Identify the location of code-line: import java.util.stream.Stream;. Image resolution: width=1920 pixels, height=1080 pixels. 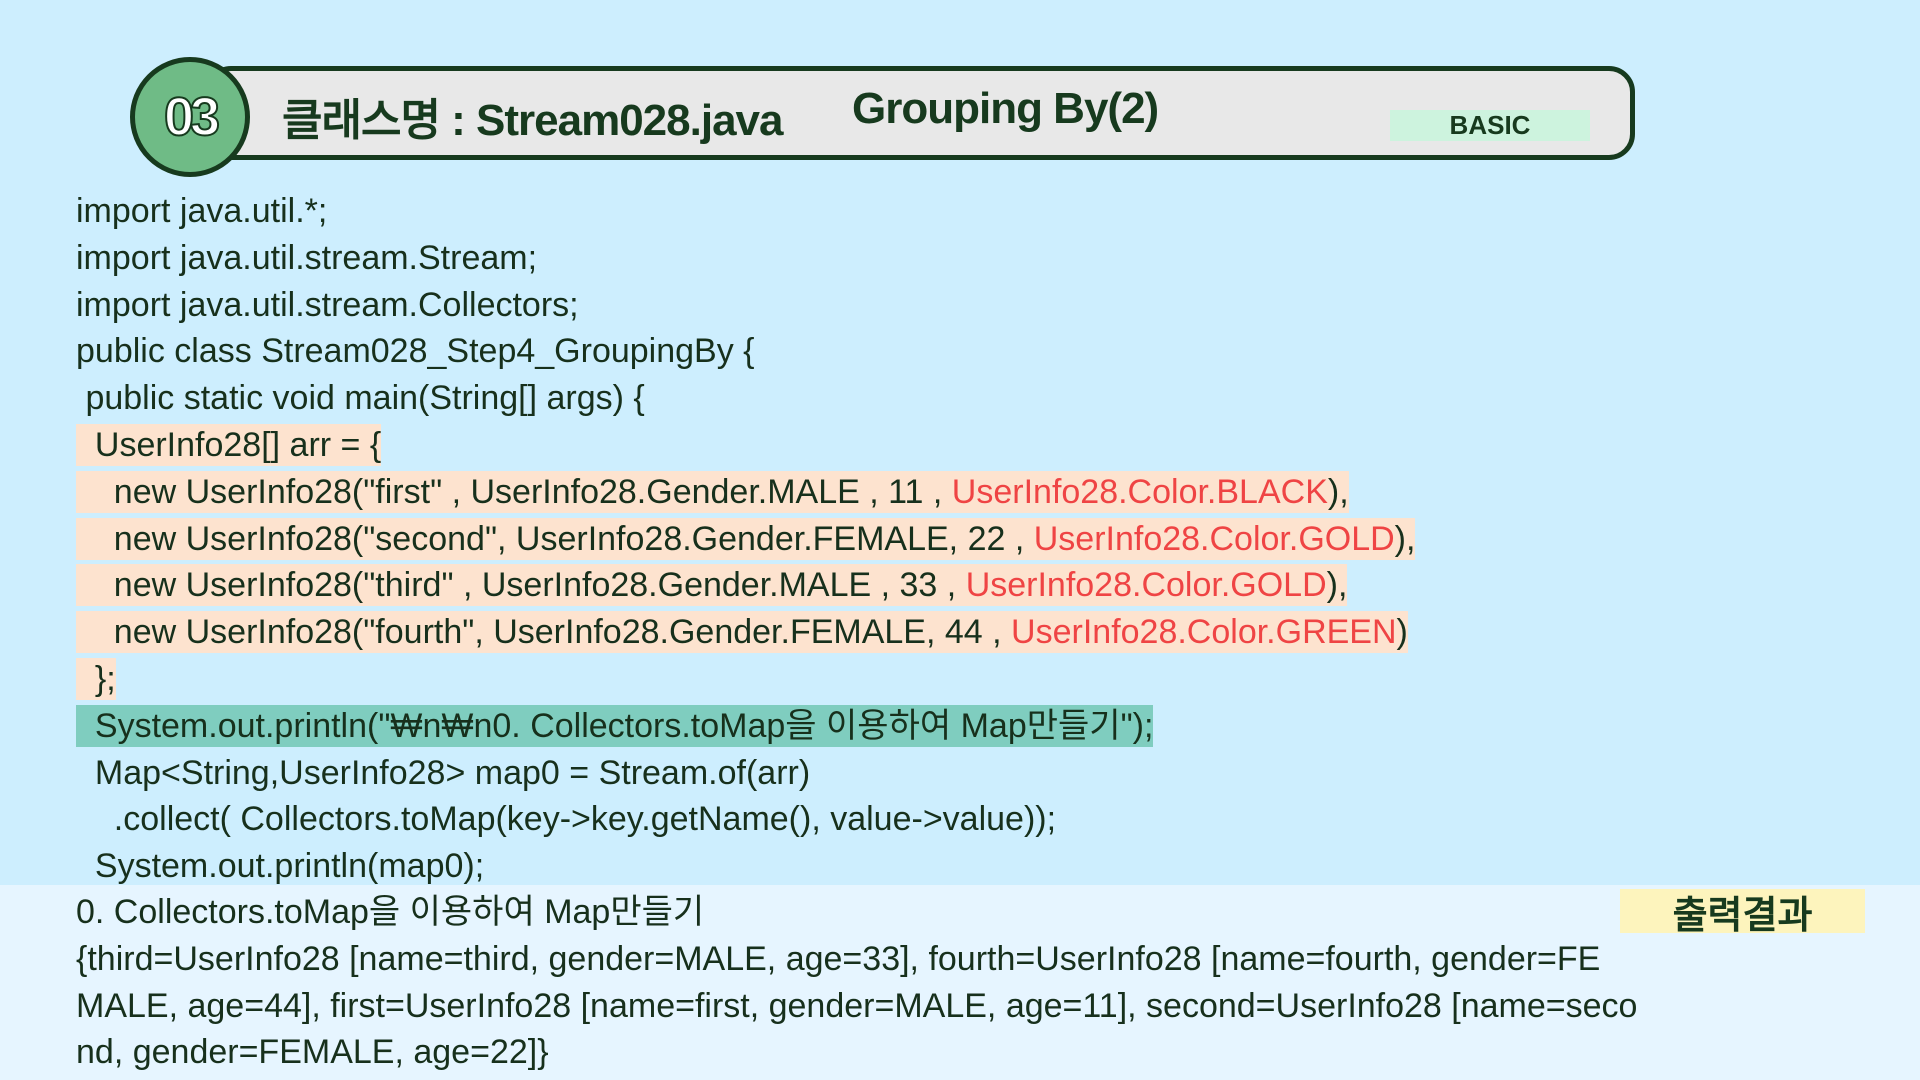
(307, 257).